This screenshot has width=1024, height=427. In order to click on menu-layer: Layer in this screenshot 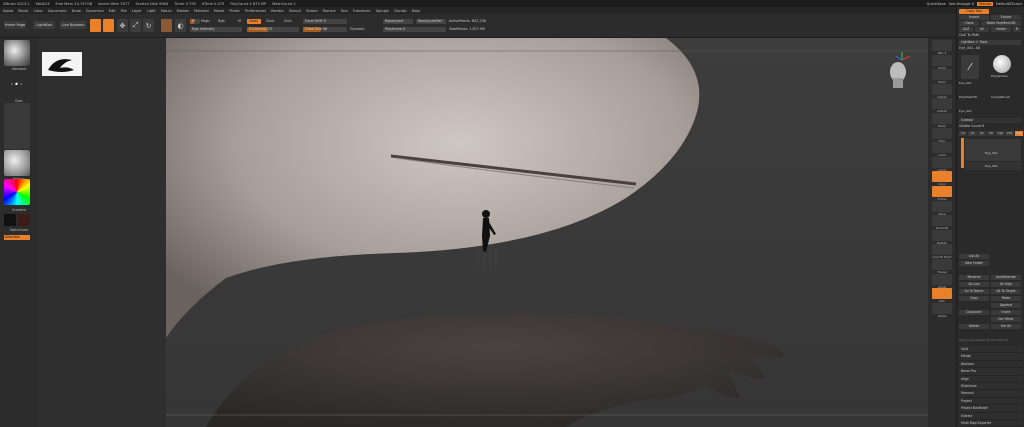, I will do `click(137, 11)`.